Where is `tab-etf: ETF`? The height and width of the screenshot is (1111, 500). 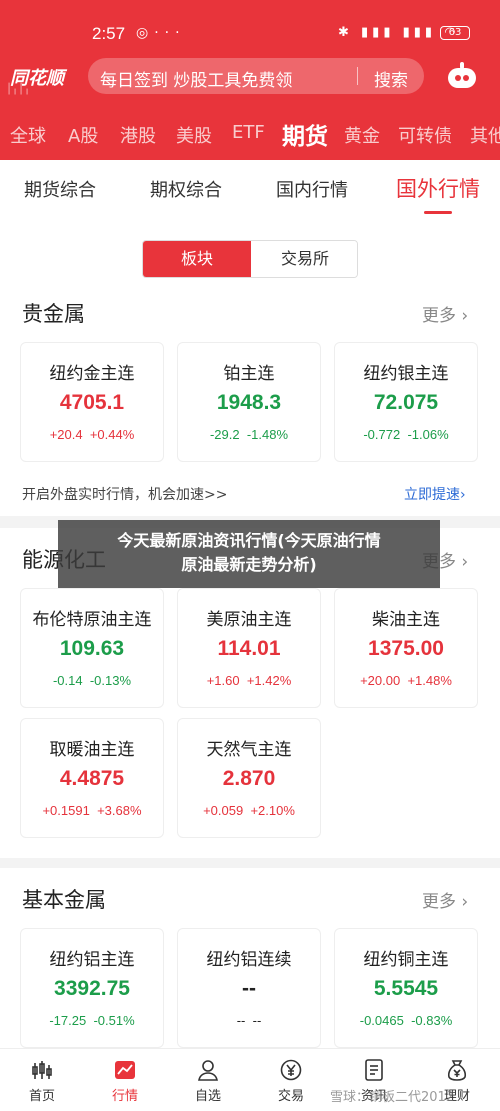 tab-etf: ETF is located at coordinates (248, 132).